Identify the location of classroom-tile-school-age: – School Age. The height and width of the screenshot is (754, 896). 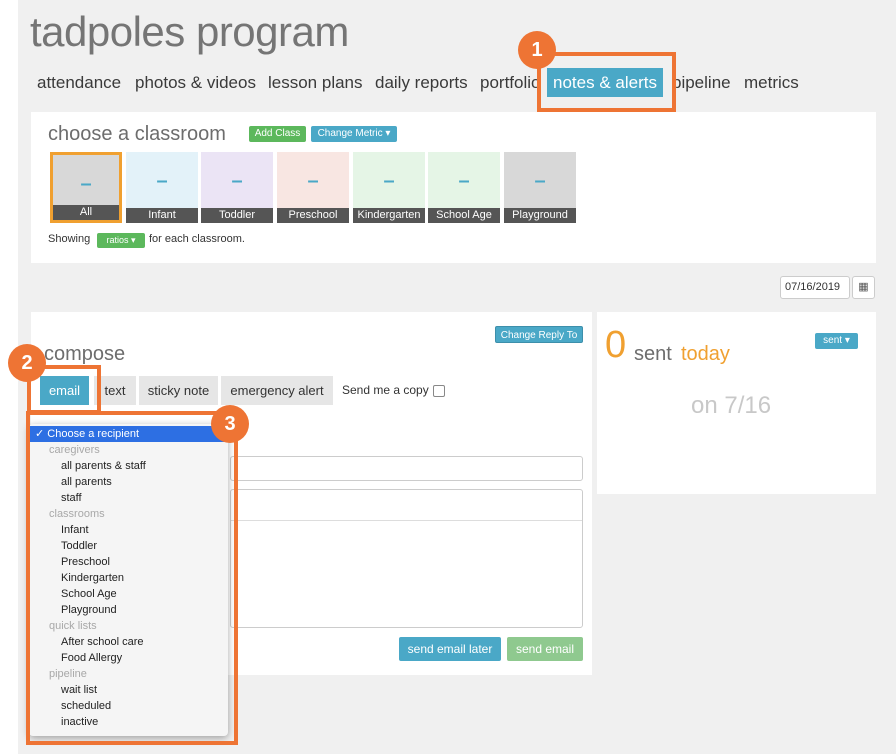
(464, 187).